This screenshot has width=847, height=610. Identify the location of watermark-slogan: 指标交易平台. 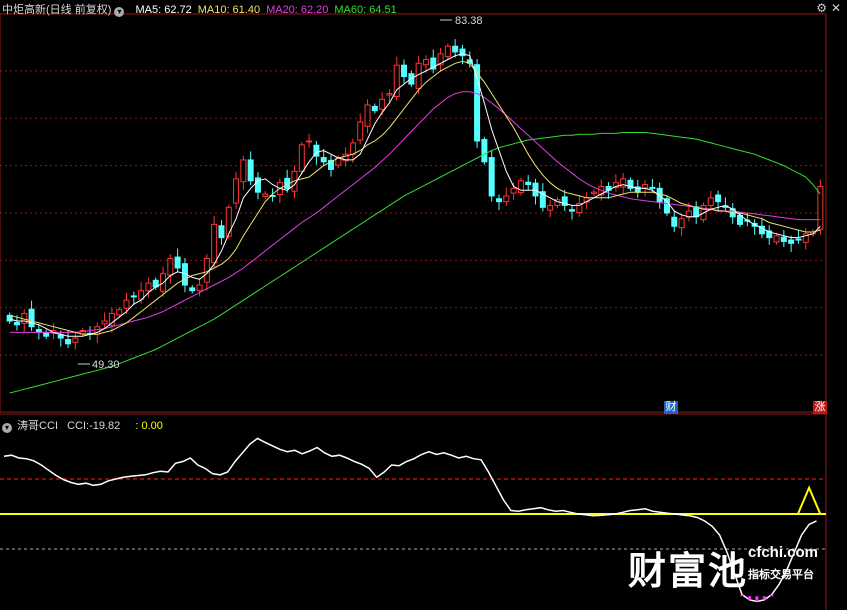
(781, 575).